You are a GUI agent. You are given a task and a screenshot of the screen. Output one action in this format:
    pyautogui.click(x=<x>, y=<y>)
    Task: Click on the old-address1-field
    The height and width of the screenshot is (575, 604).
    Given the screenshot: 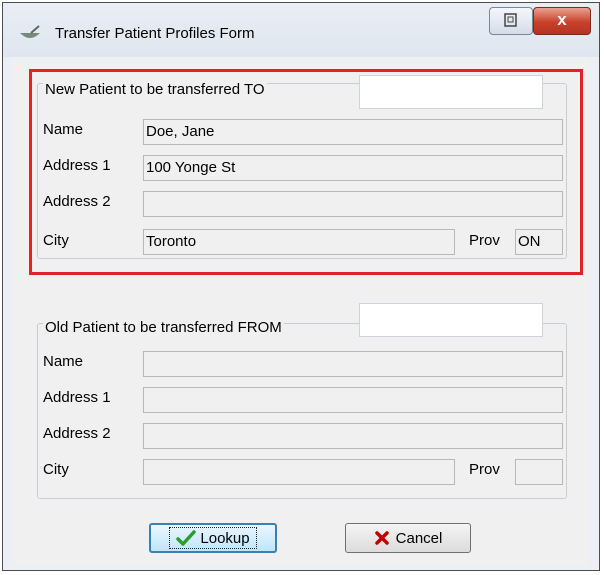 What is the action you would take?
    pyautogui.click(x=353, y=400)
    